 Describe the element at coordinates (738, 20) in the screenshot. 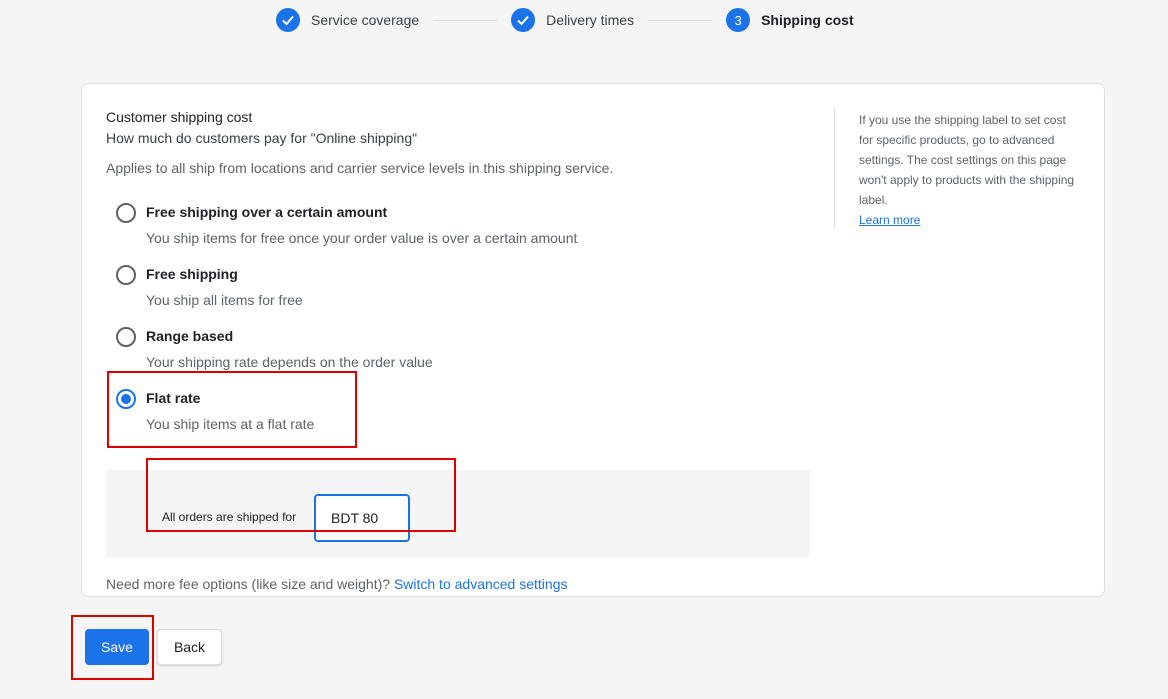

I see `step-number: 3` at that location.